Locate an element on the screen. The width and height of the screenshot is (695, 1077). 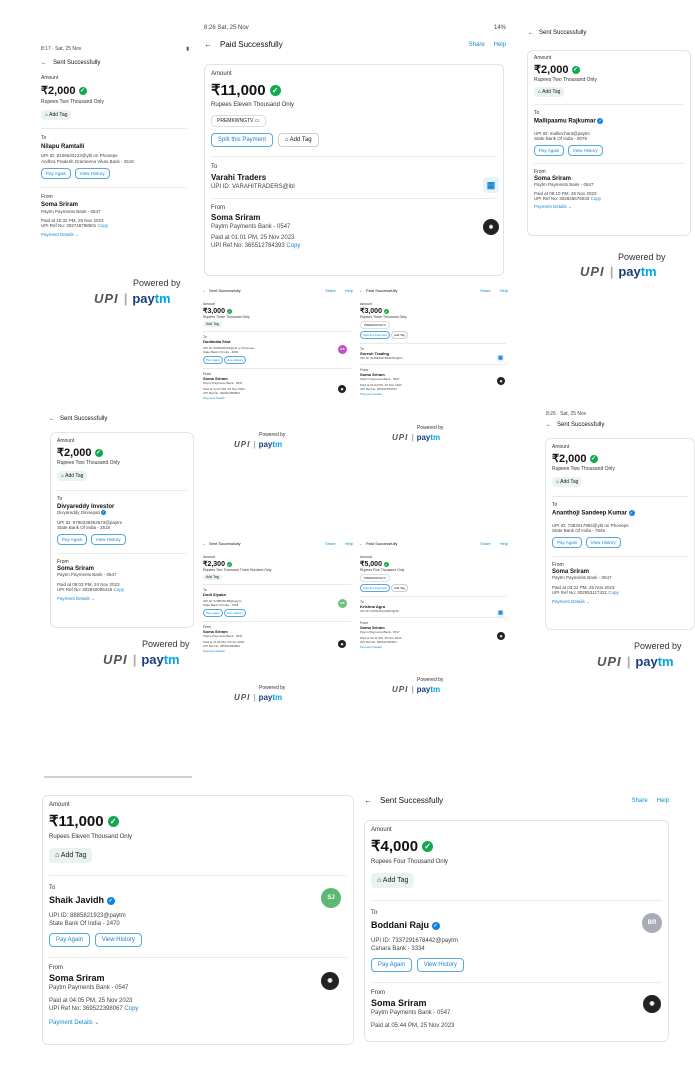
upi-ref-text: UPI Ref No: 302846676033 is located at coordinates (562, 198).